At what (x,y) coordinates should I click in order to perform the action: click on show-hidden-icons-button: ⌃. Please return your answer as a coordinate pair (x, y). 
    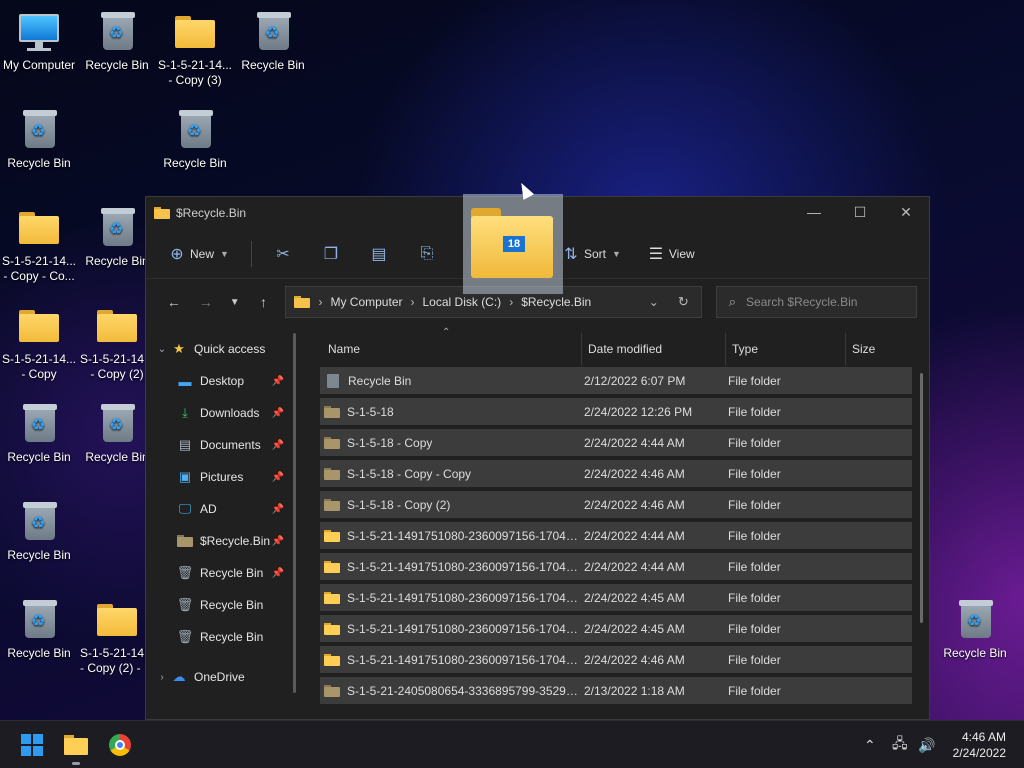
    Looking at the image, I should click on (870, 744).